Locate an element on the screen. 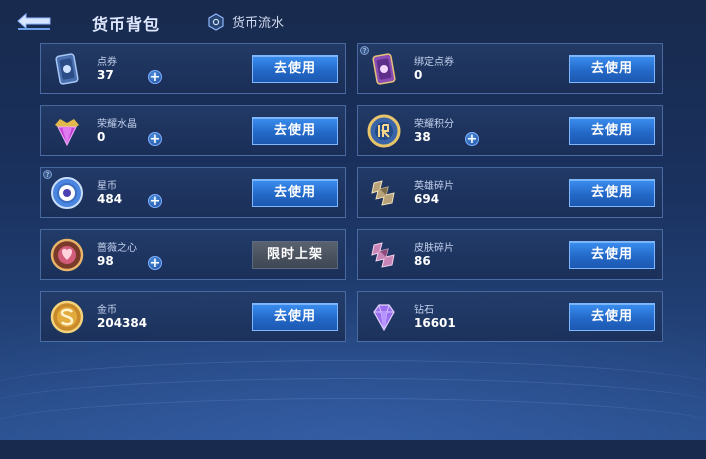 This screenshot has width=706, height=459. back-button is located at coordinates (34, 21).